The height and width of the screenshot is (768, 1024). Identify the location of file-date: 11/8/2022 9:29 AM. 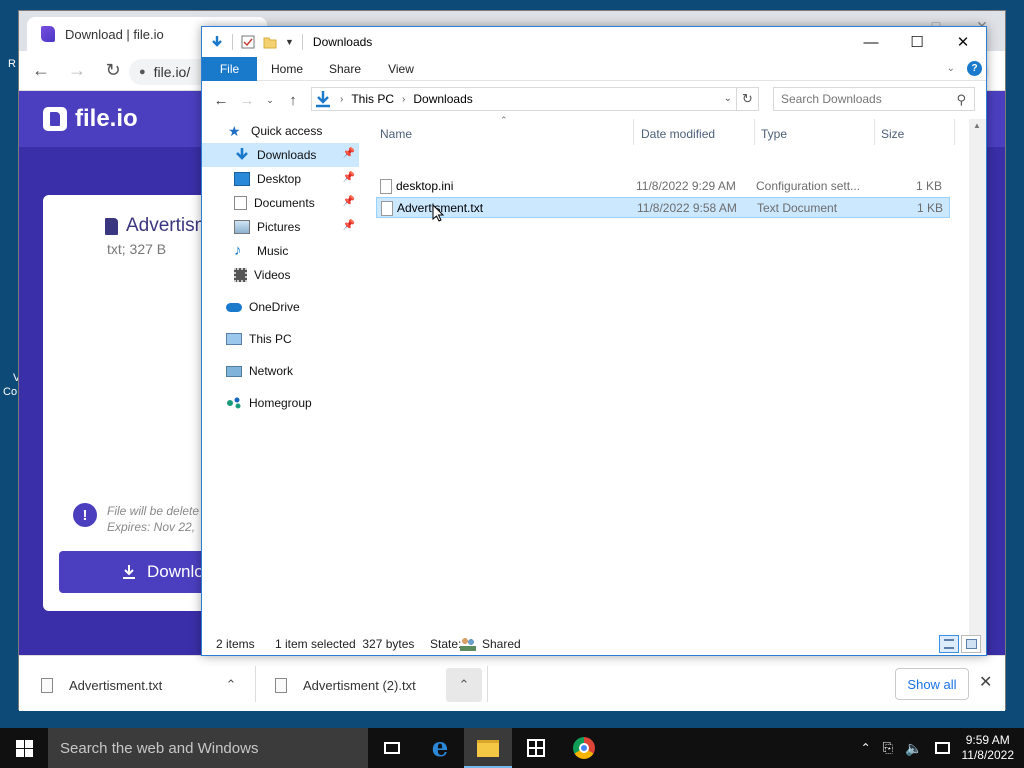
(686, 186).